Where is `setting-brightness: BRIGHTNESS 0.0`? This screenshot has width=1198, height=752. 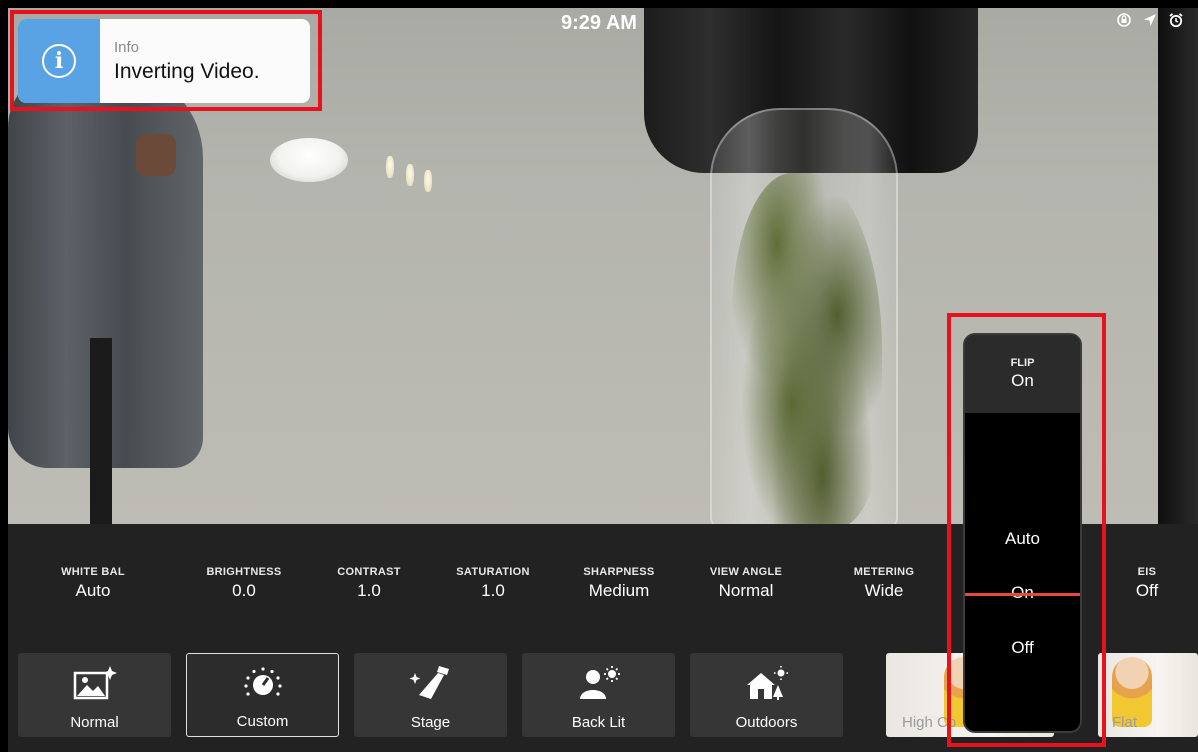
setting-brightness: BRIGHTNESS 0.0 is located at coordinates (244, 583).